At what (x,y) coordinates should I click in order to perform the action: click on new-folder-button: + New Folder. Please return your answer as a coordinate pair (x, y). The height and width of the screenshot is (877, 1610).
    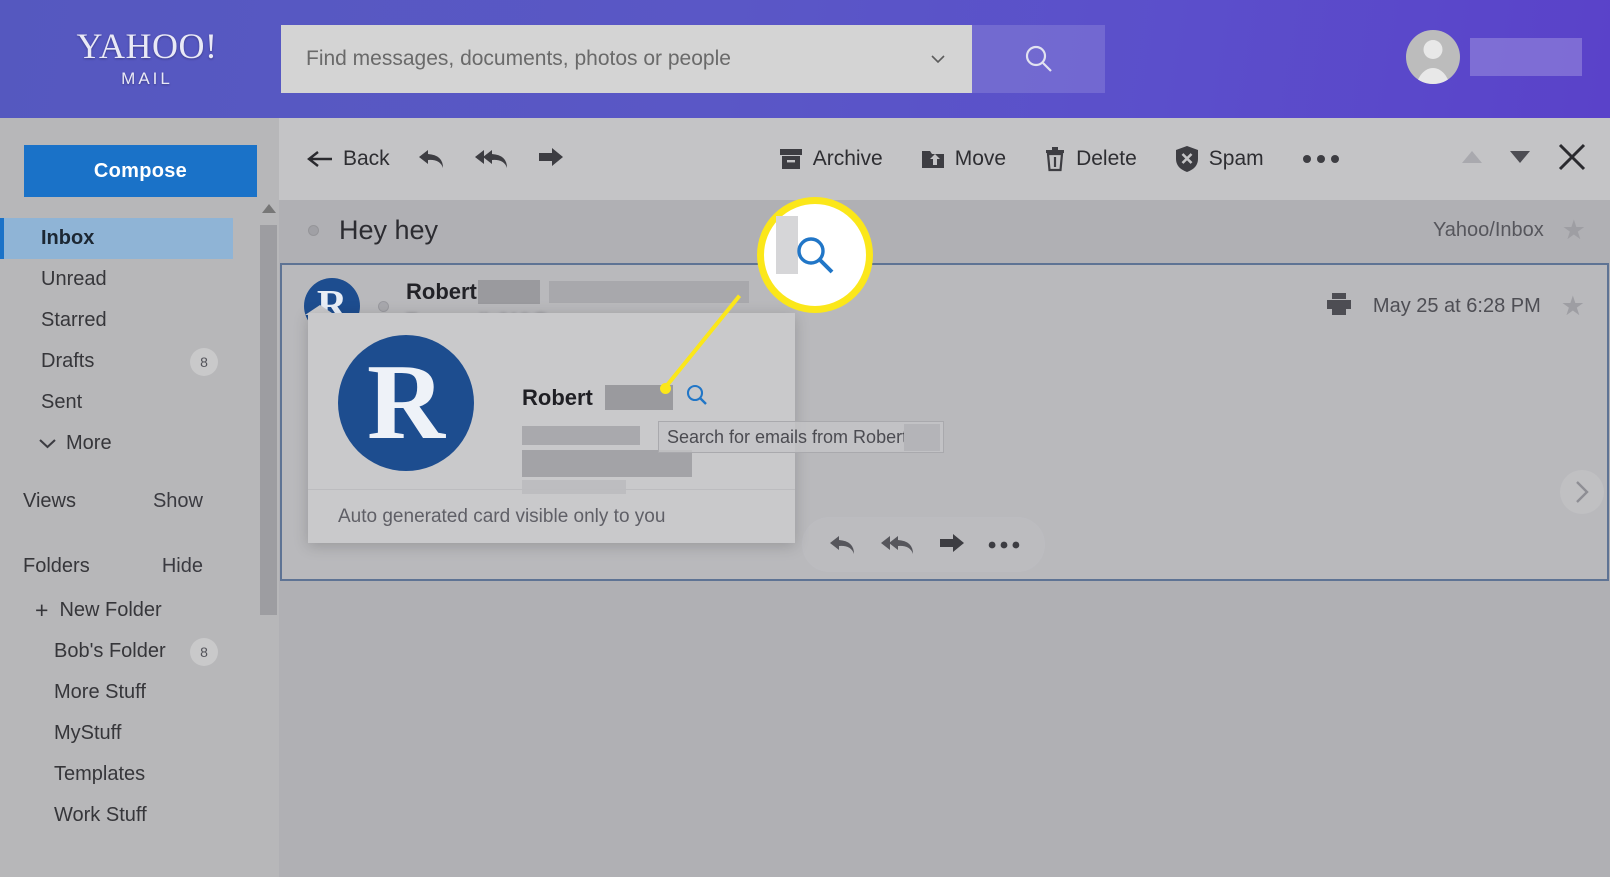
    Looking at the image, I should click on (130, 610).